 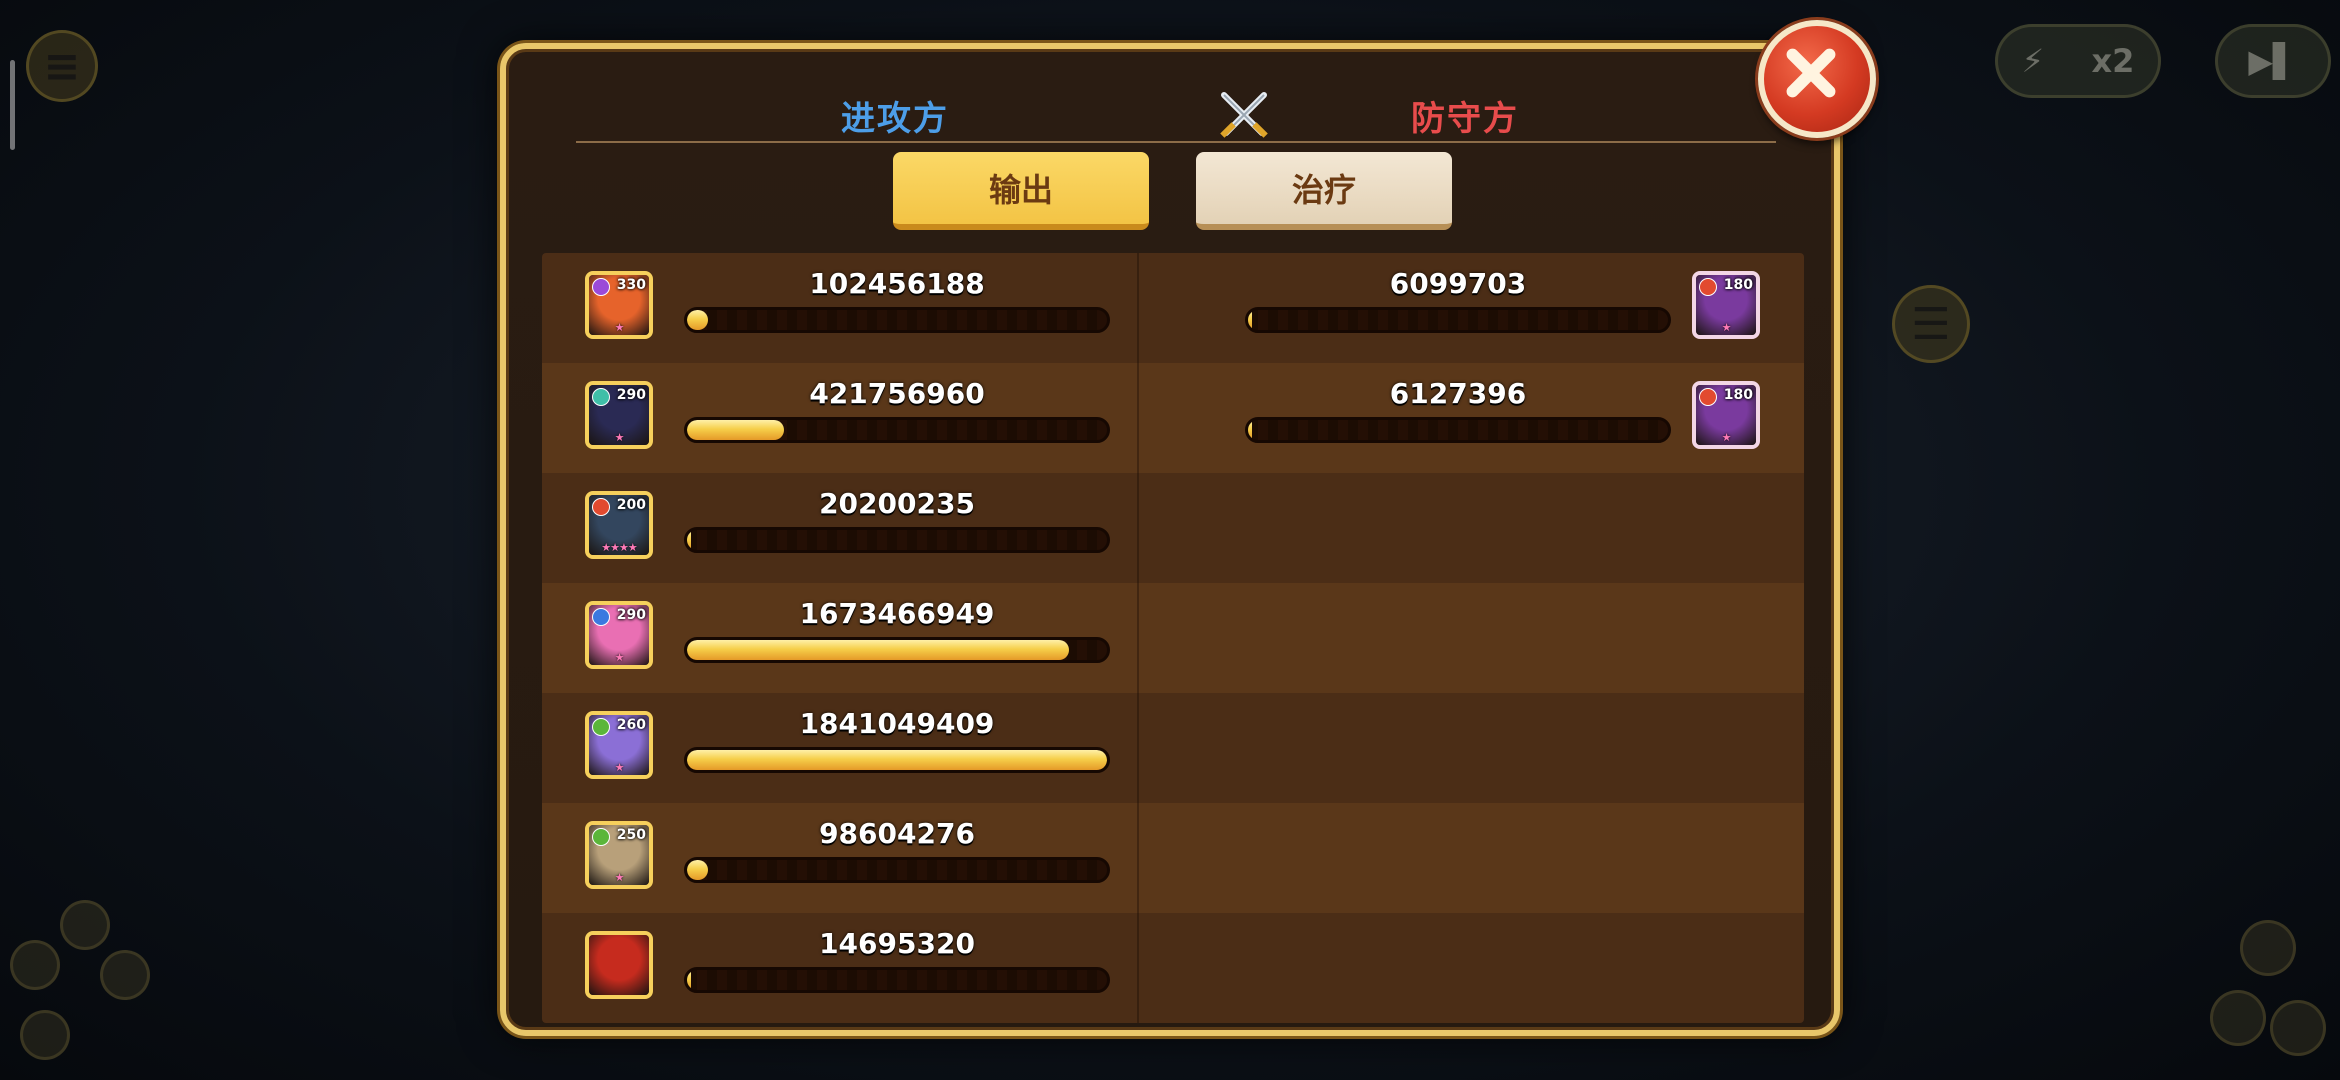 I want to click on skip-button: ▶▌, so click(x=2273, y=61).